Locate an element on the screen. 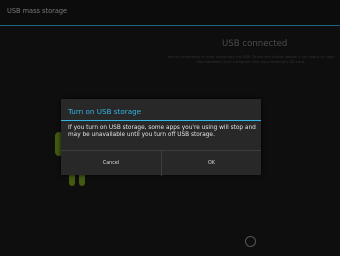  dialog-button-bar: Cancel OK is located at coordinates (161, 163).